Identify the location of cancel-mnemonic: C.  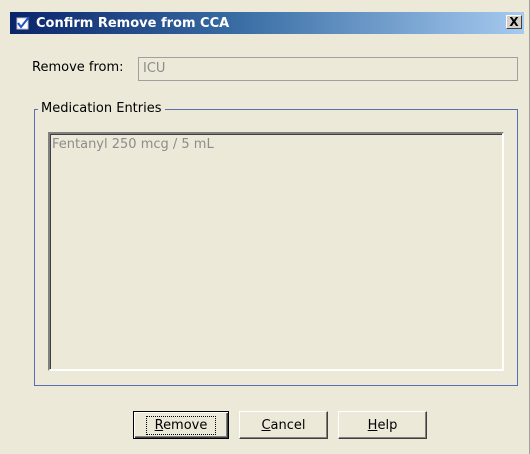
(266, 425).